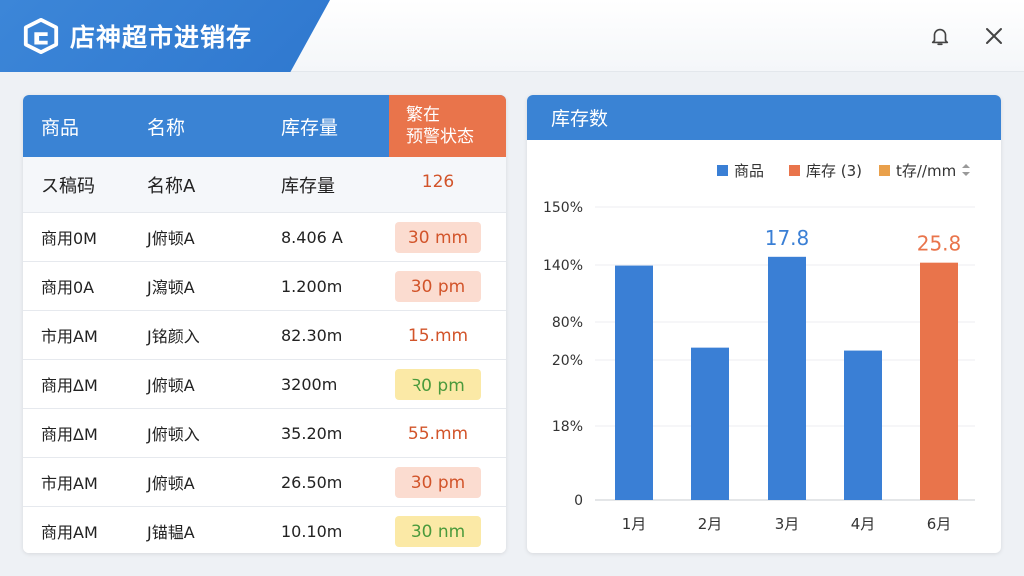 This screenshot has height=576, width=1024. Describe the element at coordinates (166, 126) in the screenshot. I see `header-name: 名称` at that location.